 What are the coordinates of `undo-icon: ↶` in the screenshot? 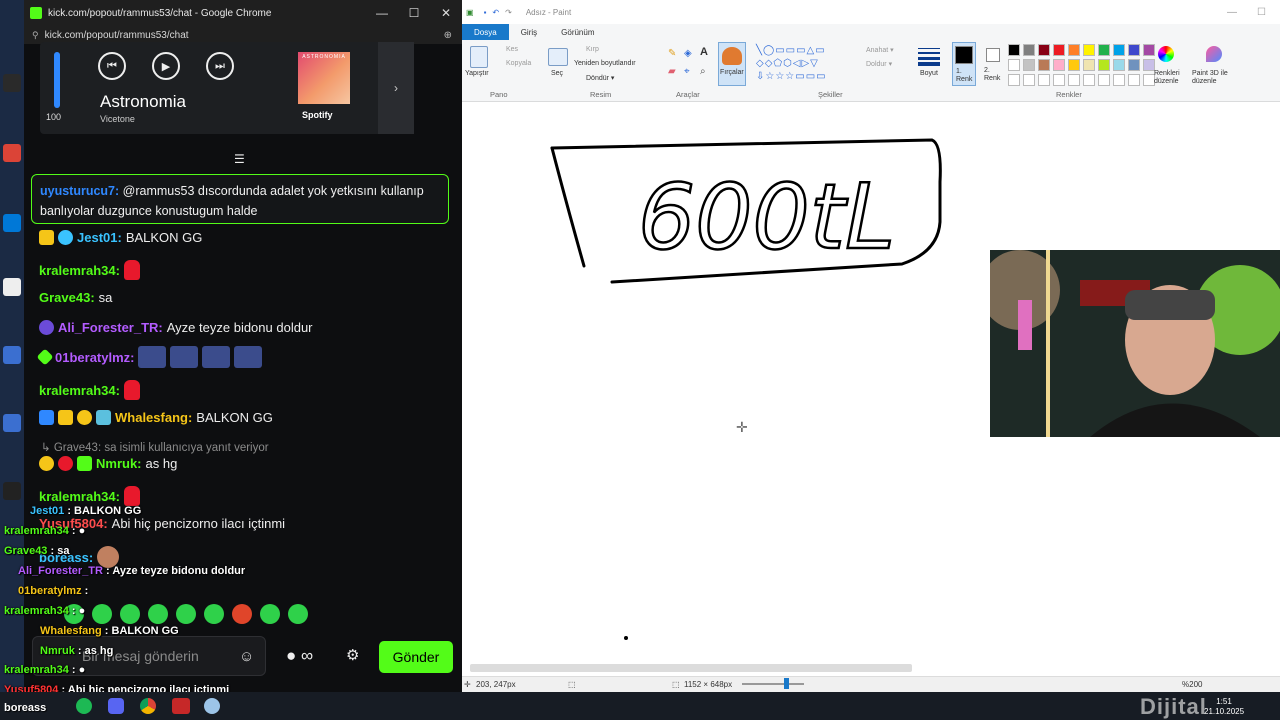 It's located at (495, 12).